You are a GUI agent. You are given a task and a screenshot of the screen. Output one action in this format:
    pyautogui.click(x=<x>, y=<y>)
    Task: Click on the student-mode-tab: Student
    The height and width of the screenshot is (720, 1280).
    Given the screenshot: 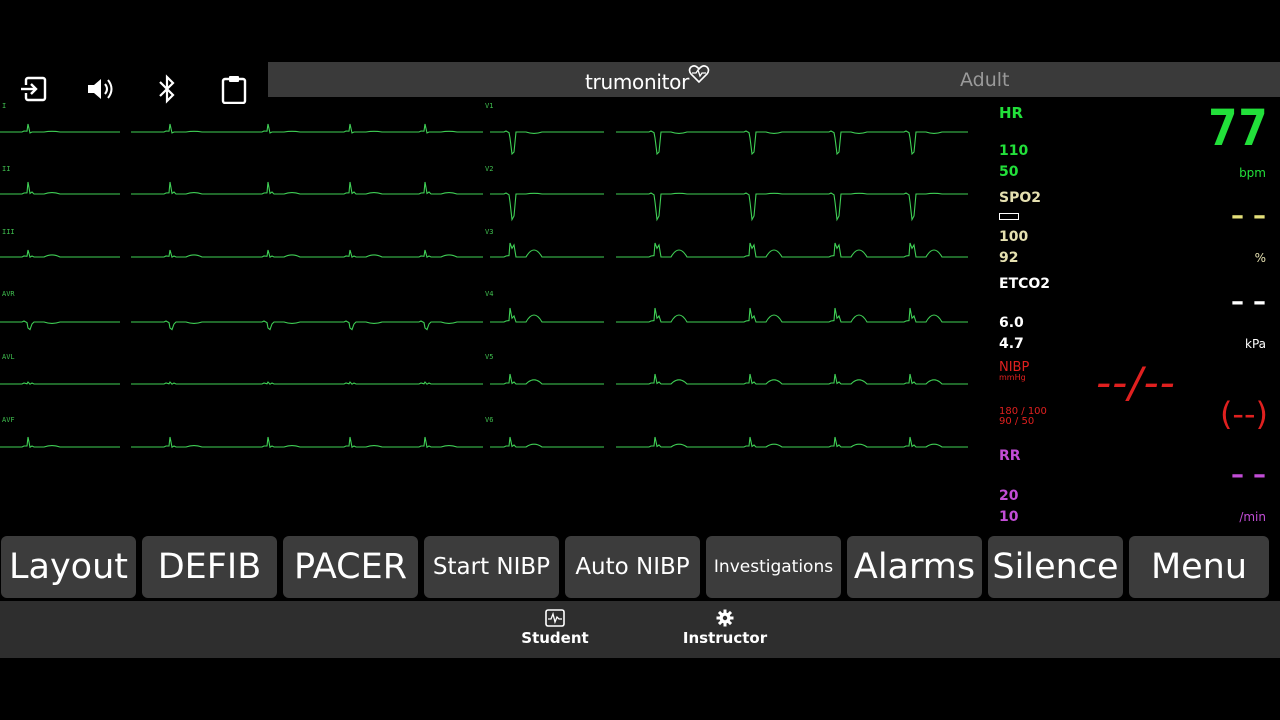 What is the action you would take?
    pyautogui.click(x=555, y=627)
    